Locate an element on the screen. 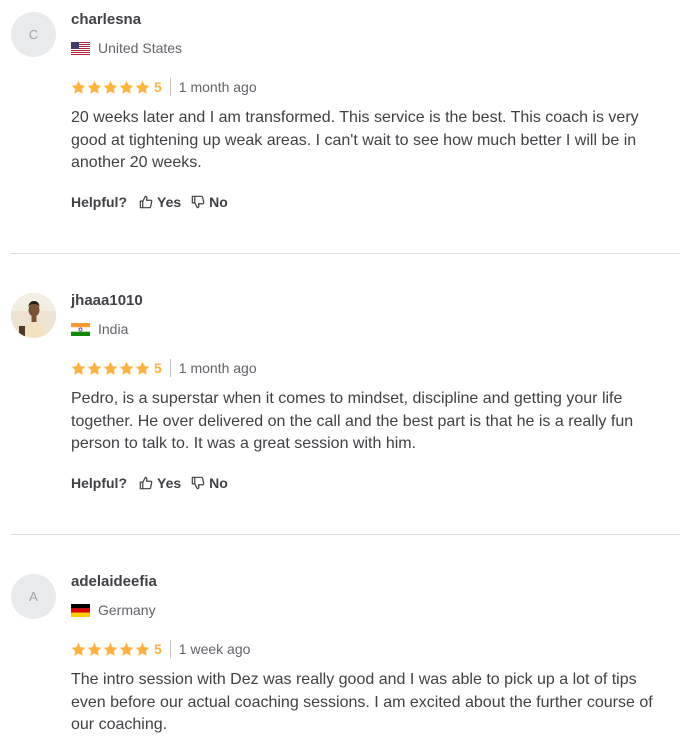 This screenshot has height=751, width=682. avatar is located at coordinates (33, 315).